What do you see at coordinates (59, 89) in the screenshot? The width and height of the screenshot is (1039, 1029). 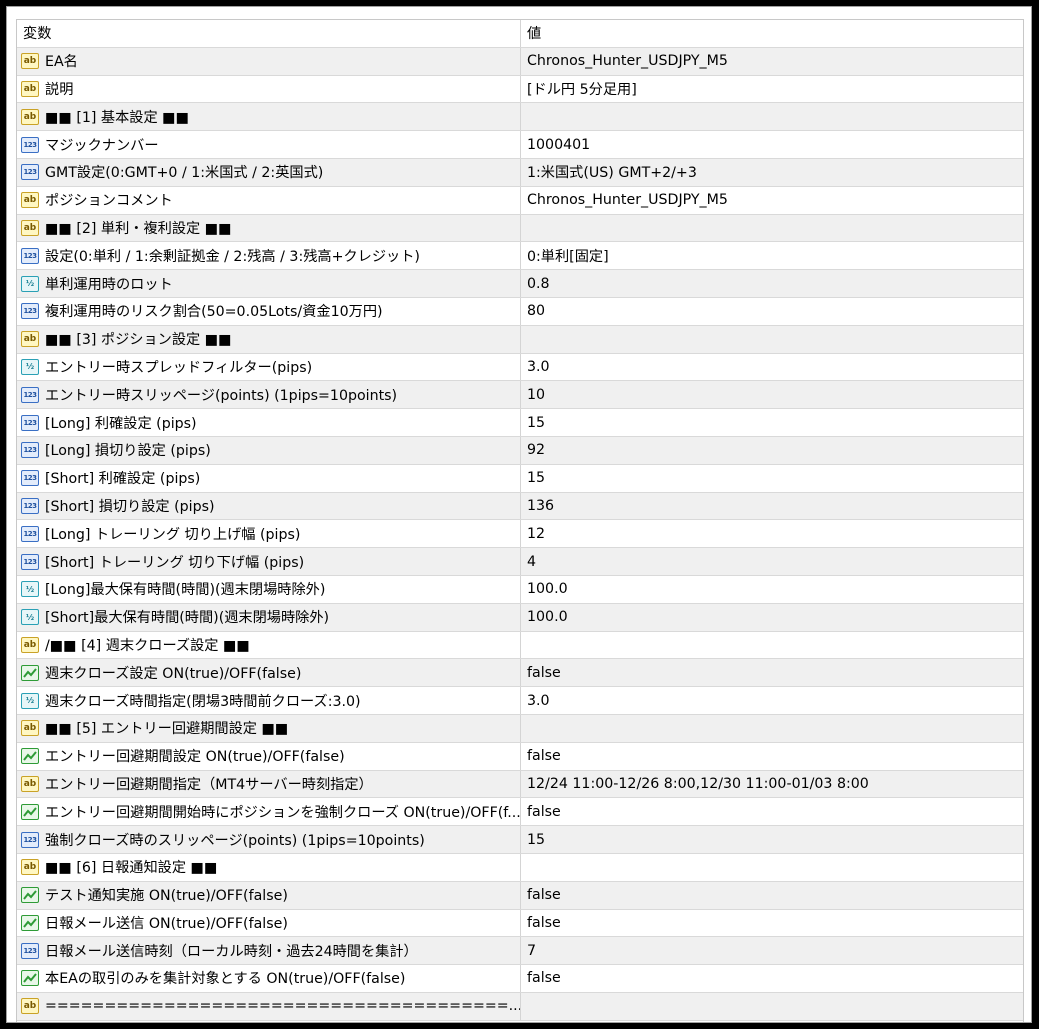 I see `variable-name-label: 説明` at bounding box center [59, 89].